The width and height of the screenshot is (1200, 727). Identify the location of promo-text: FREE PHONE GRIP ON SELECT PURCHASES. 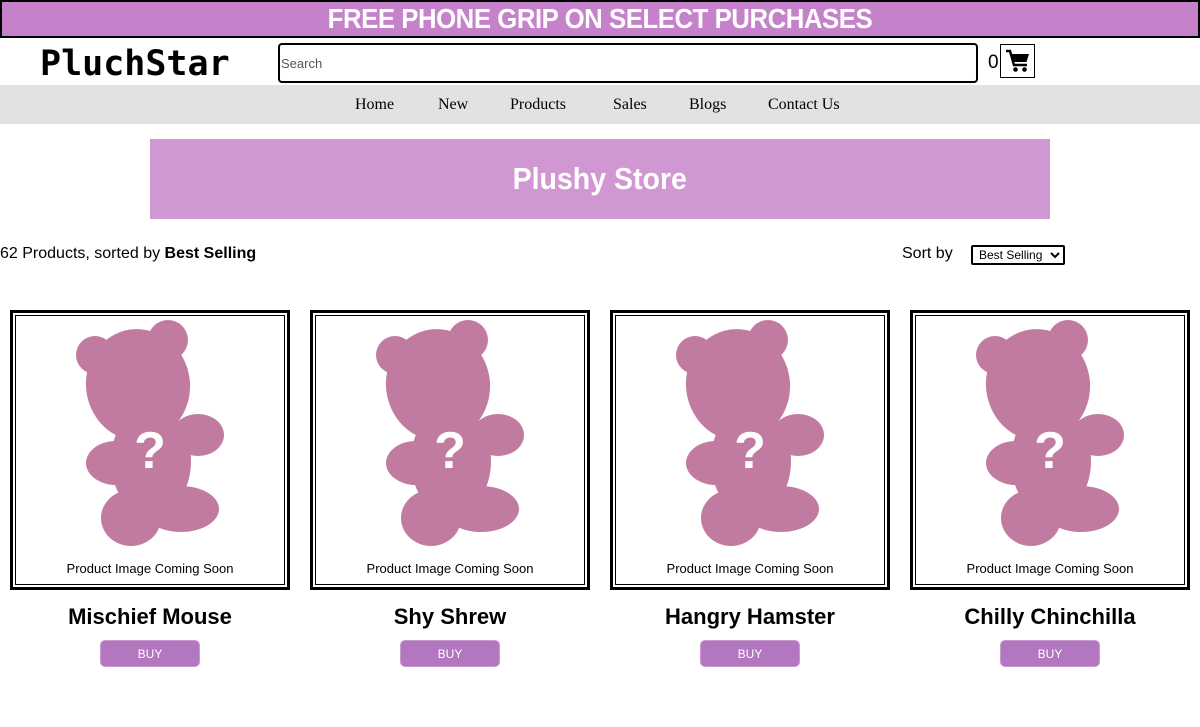
(600, 18).